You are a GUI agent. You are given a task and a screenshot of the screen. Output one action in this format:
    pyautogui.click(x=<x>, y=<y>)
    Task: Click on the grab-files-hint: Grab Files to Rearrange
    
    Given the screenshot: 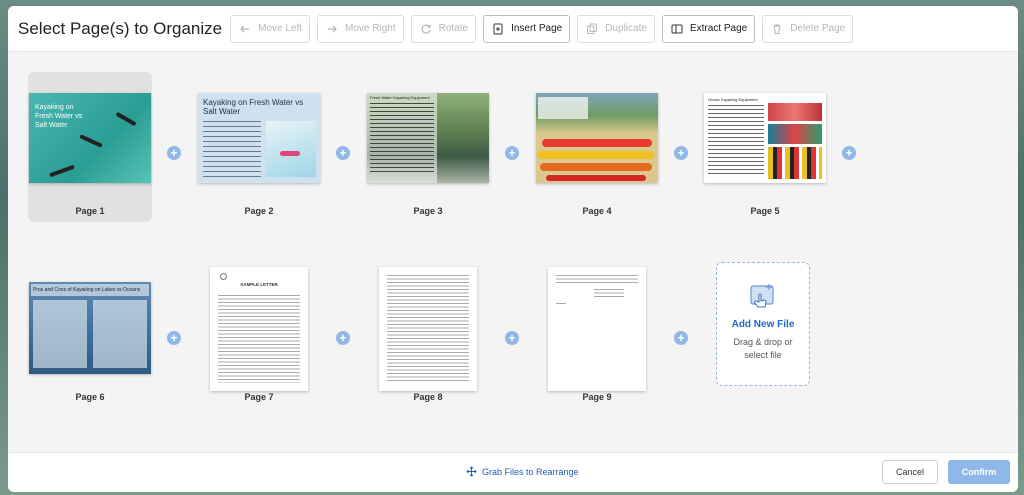 What is the action you would take?
    pyautogui.click(x=522, y=471)
    